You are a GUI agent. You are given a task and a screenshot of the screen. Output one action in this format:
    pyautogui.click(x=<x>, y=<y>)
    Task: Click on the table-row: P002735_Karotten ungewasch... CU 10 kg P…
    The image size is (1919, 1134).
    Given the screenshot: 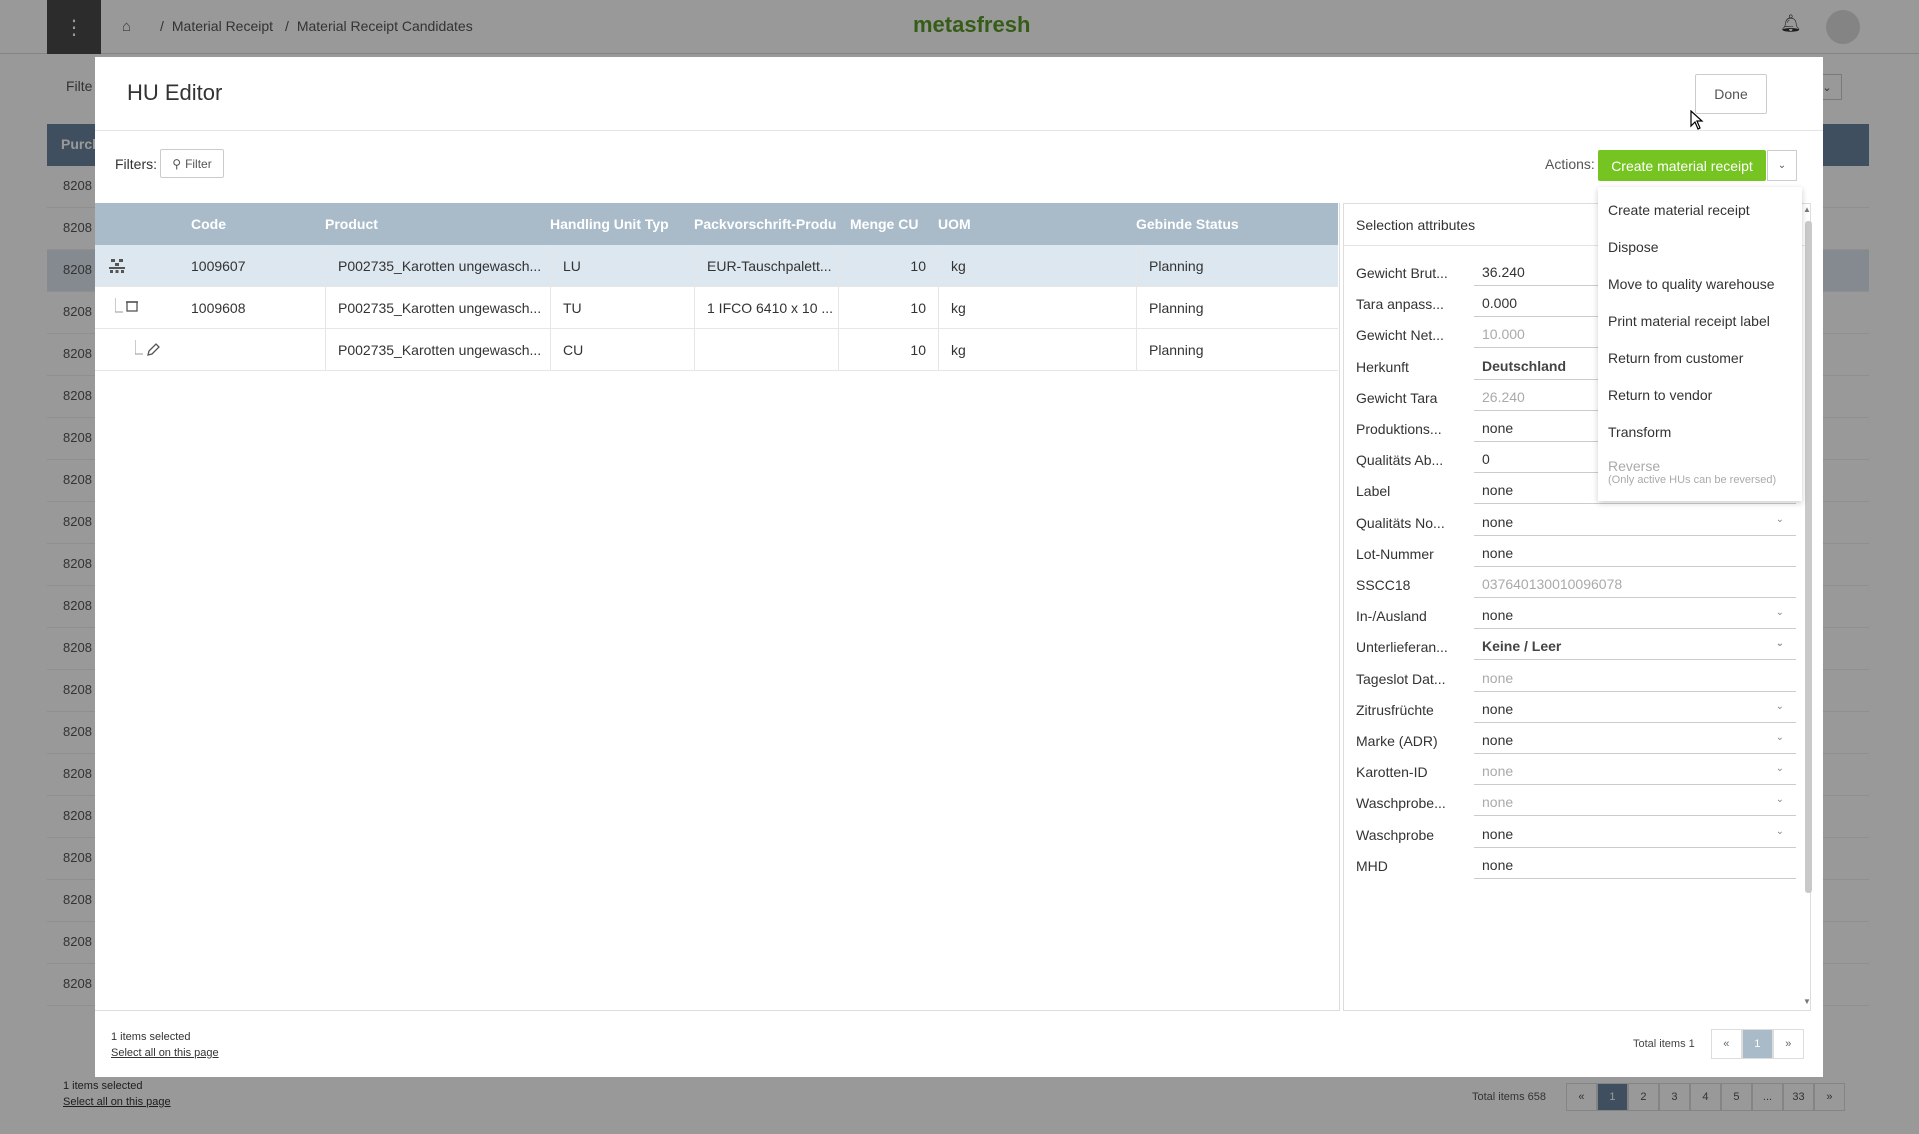 What is the action you would take?
    pyautogui.click(x=716, y=350)
    